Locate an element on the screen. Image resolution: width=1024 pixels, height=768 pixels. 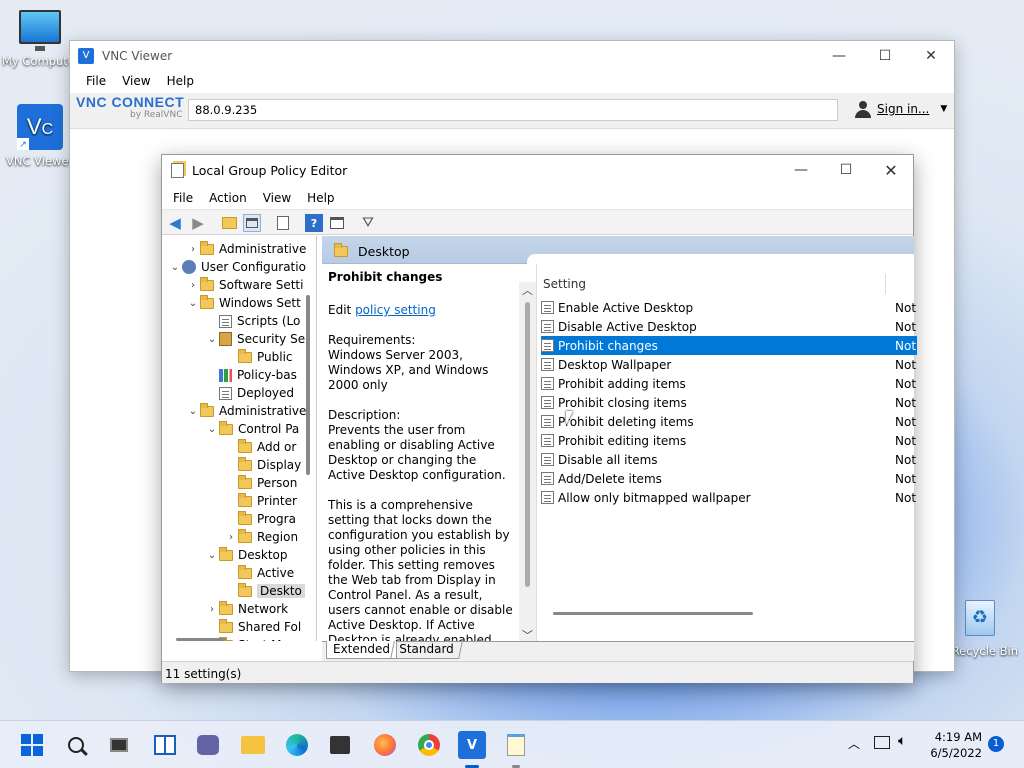
setting-row: Prohibit closing items Not is located at coordinates (729, 402).